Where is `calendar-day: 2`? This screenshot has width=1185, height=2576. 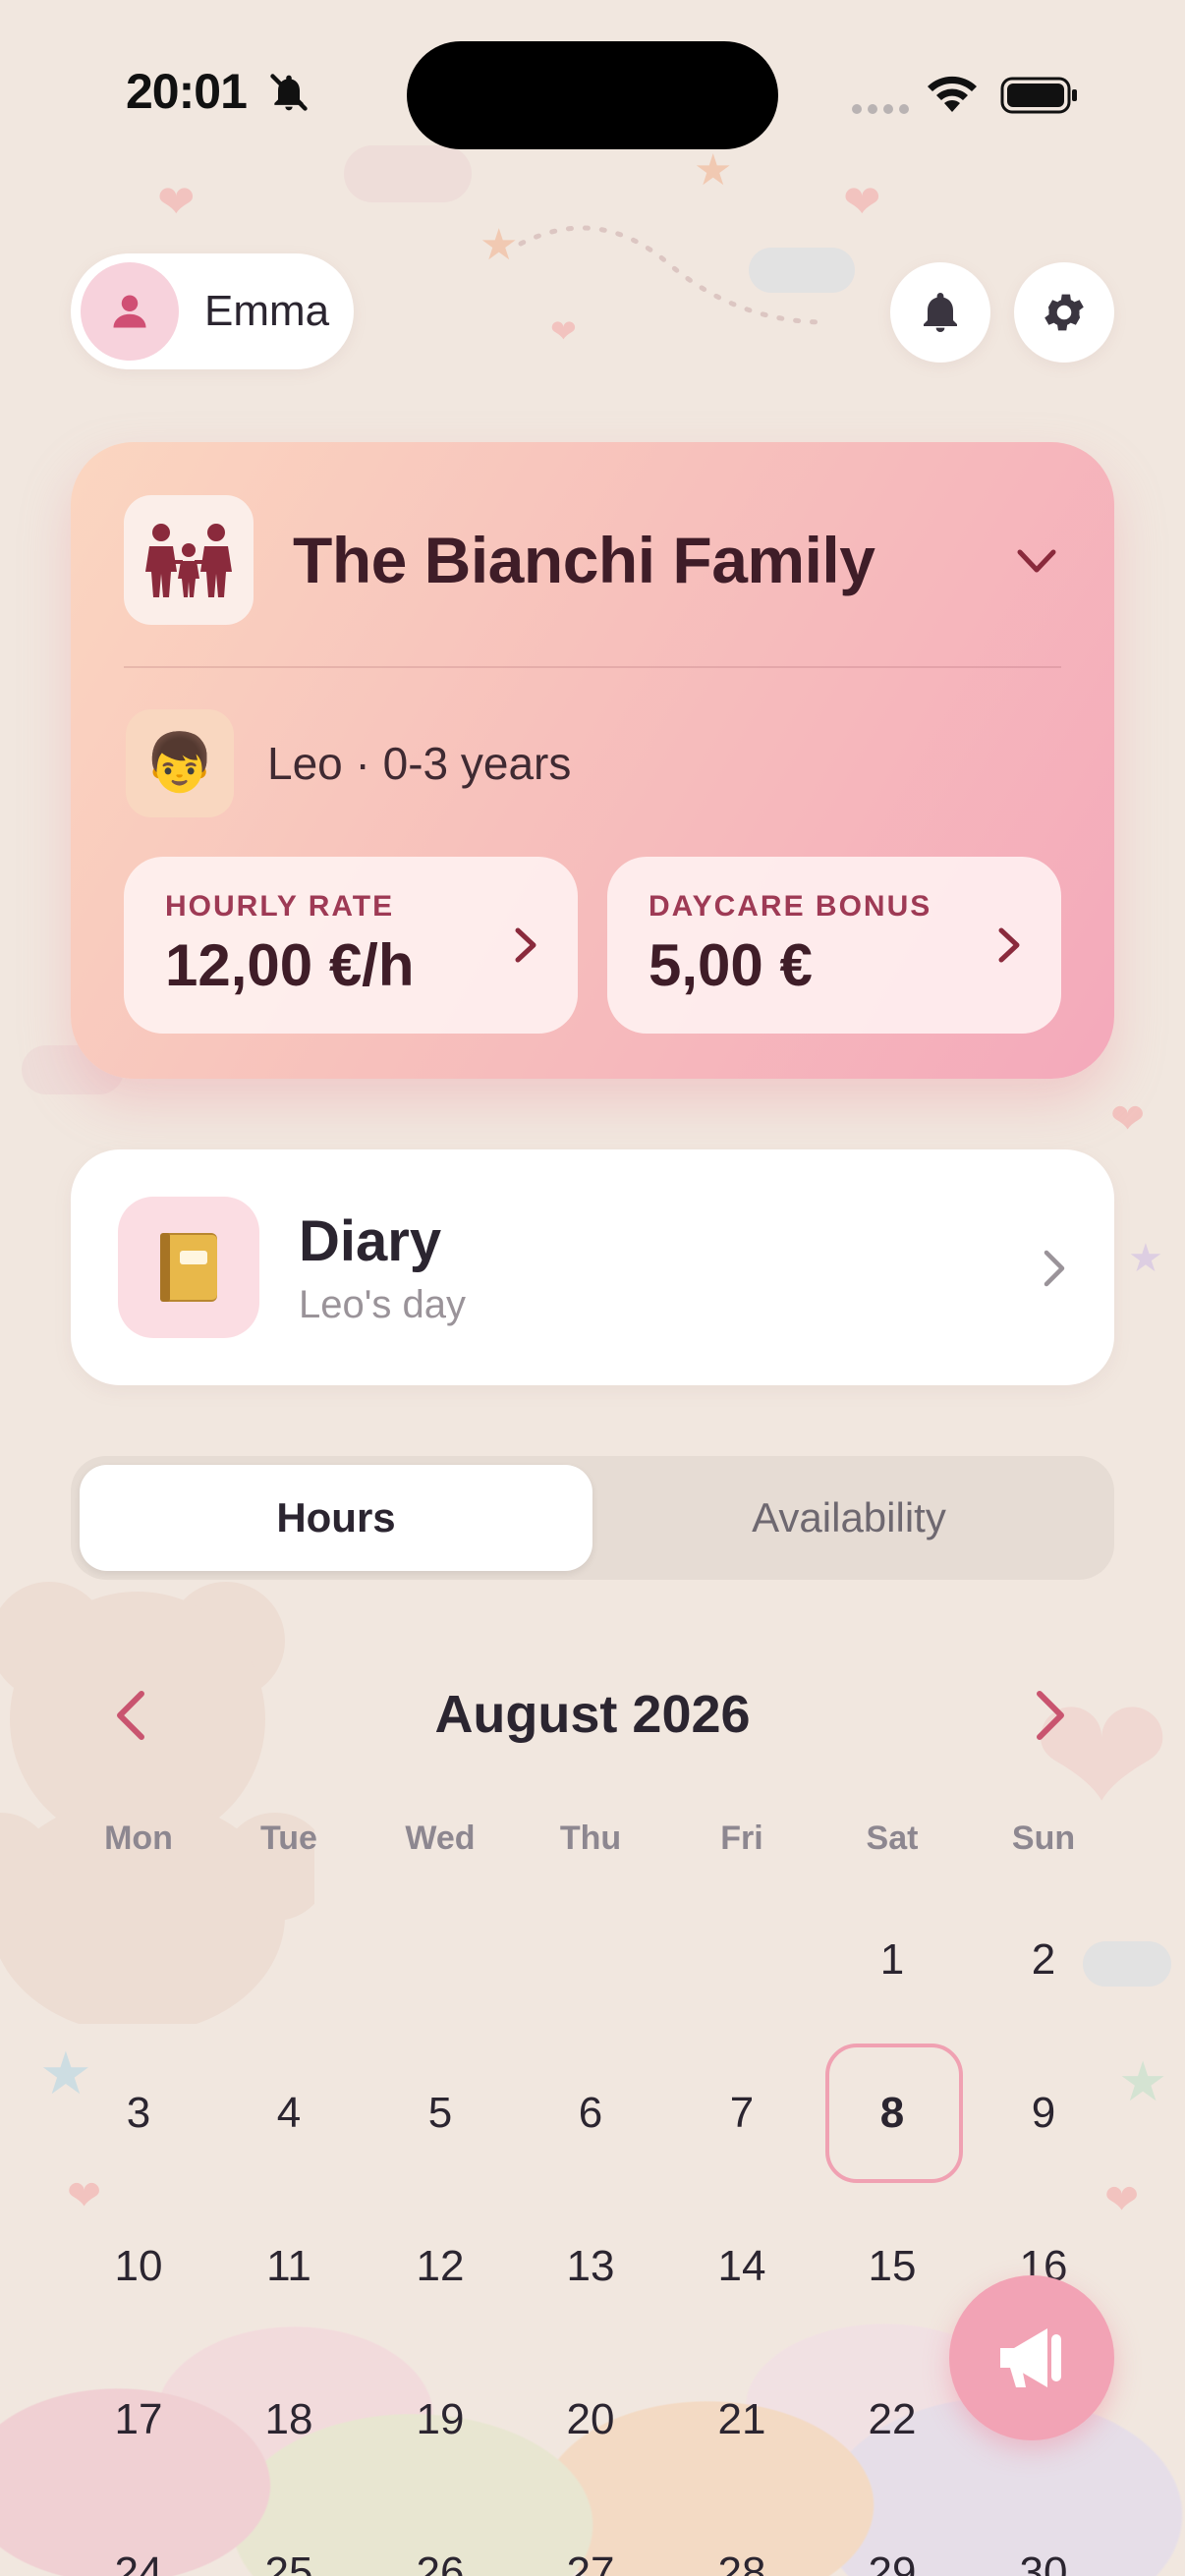
calendar-day: 2 is located at coordinates (1044, 1960).